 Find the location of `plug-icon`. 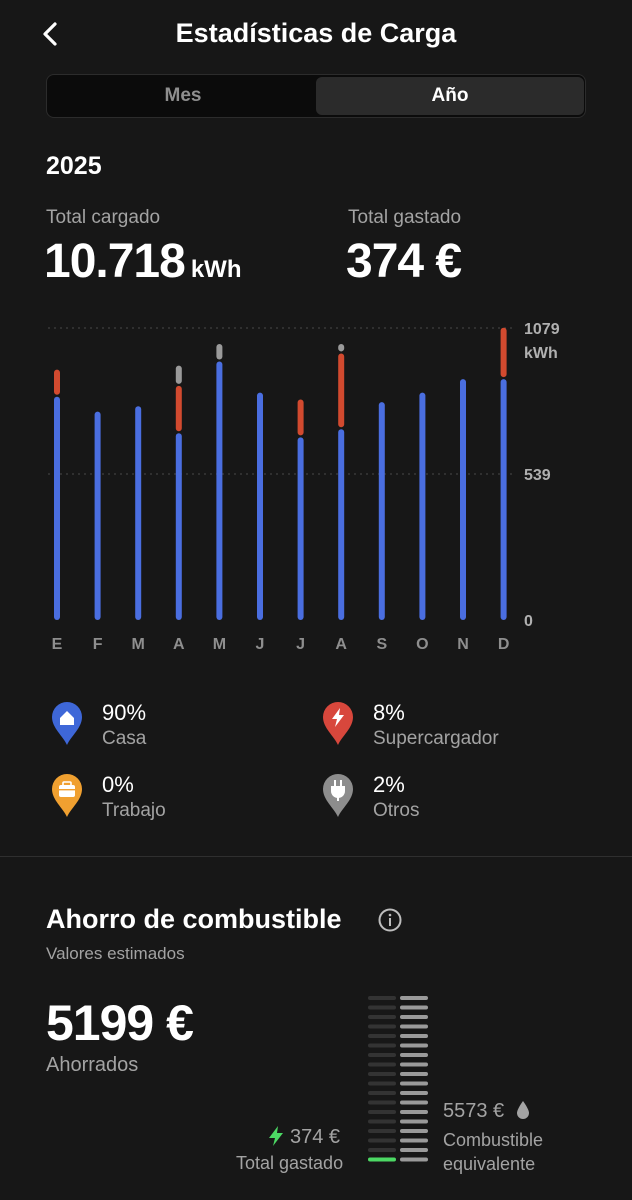

plug-icon is located at coordinates (338, 795).